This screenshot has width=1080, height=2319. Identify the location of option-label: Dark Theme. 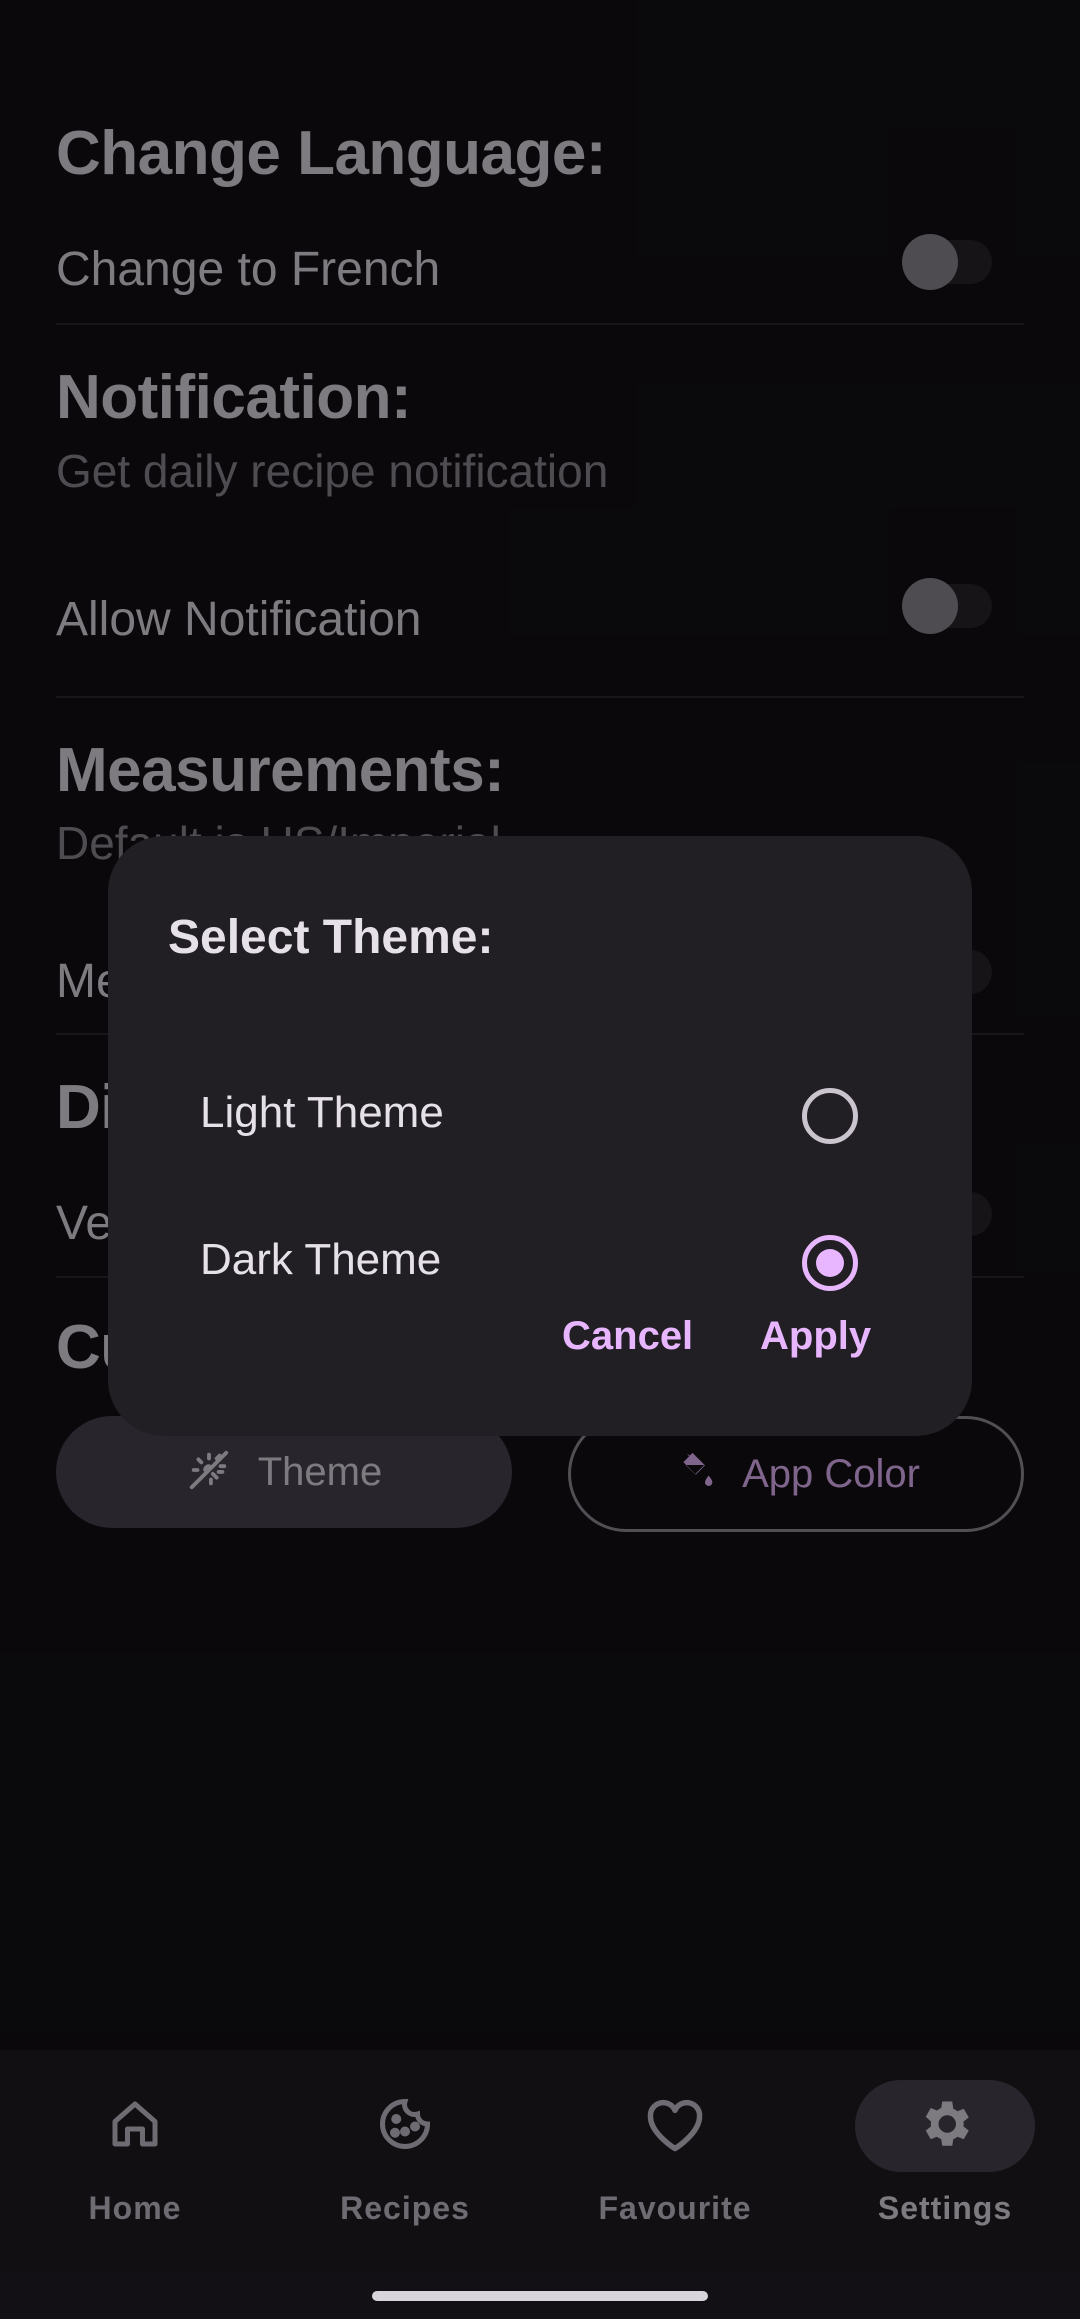
(321, 1259).